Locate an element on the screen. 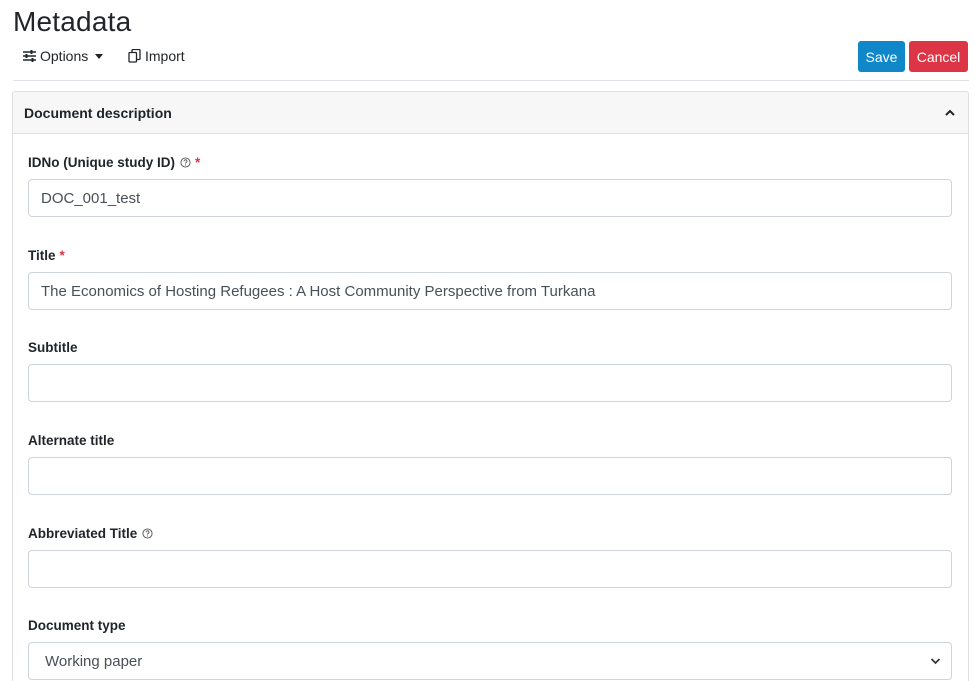 The width and height of the screenshot is (975, 681). alternate-title-field: Alternate title is located at coordinates (490, 463).